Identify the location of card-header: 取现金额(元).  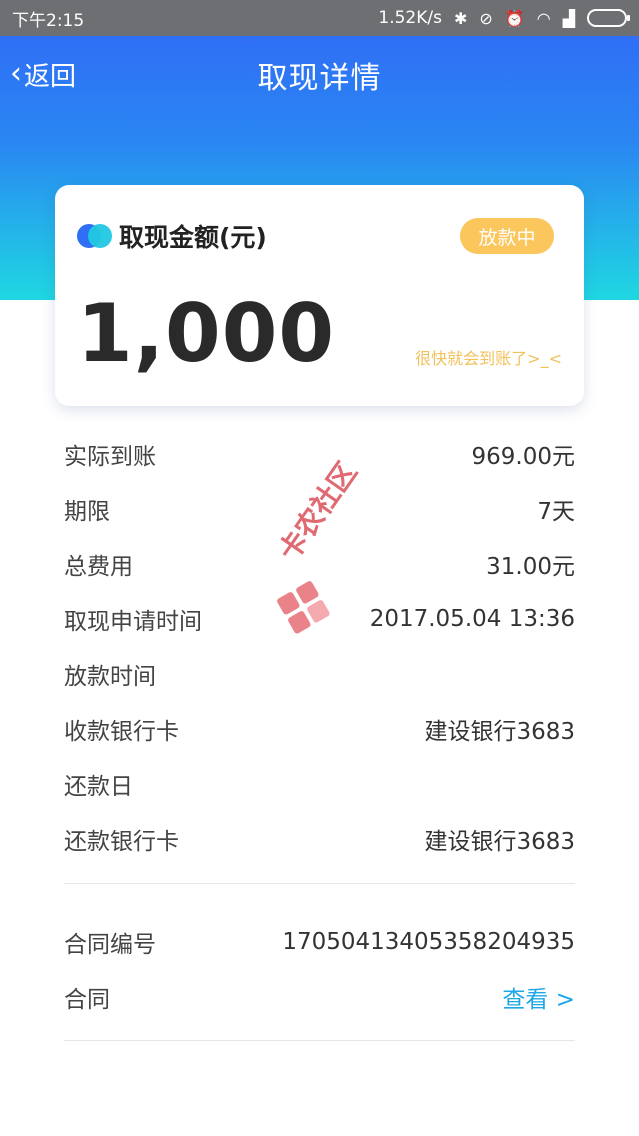
(172, 236).